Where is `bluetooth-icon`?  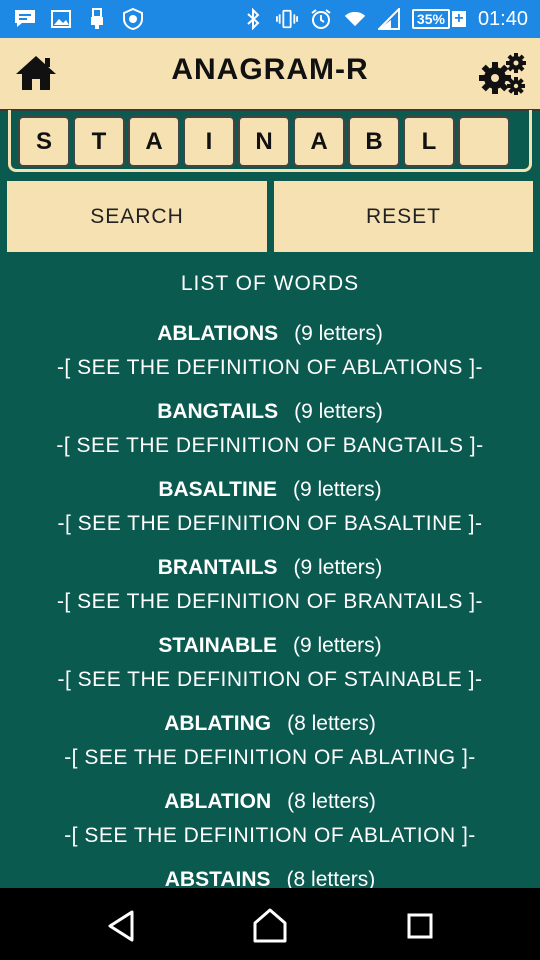
bluetooth-icon is located at coordinates (253, 19).